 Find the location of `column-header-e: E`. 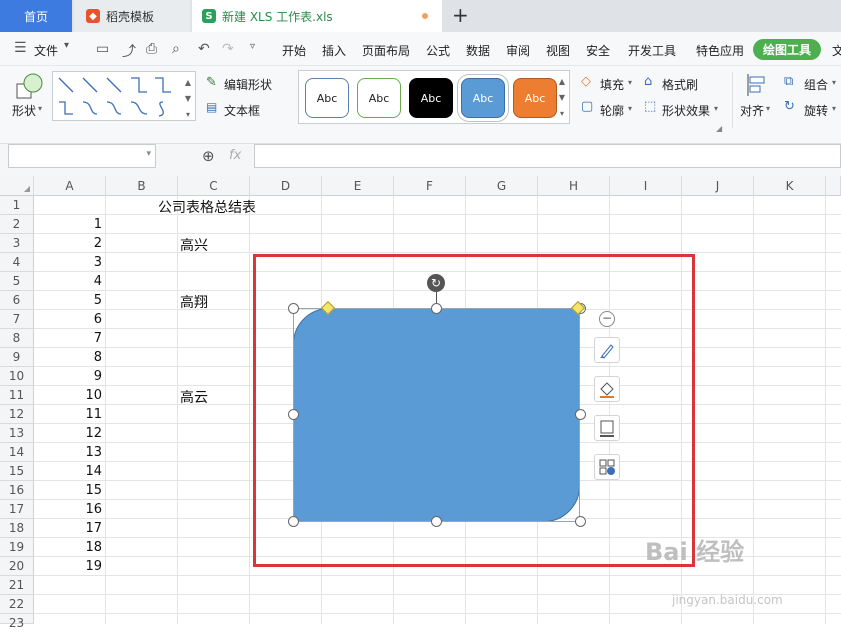

column-header-e: E is located at coordinates (358, 186).